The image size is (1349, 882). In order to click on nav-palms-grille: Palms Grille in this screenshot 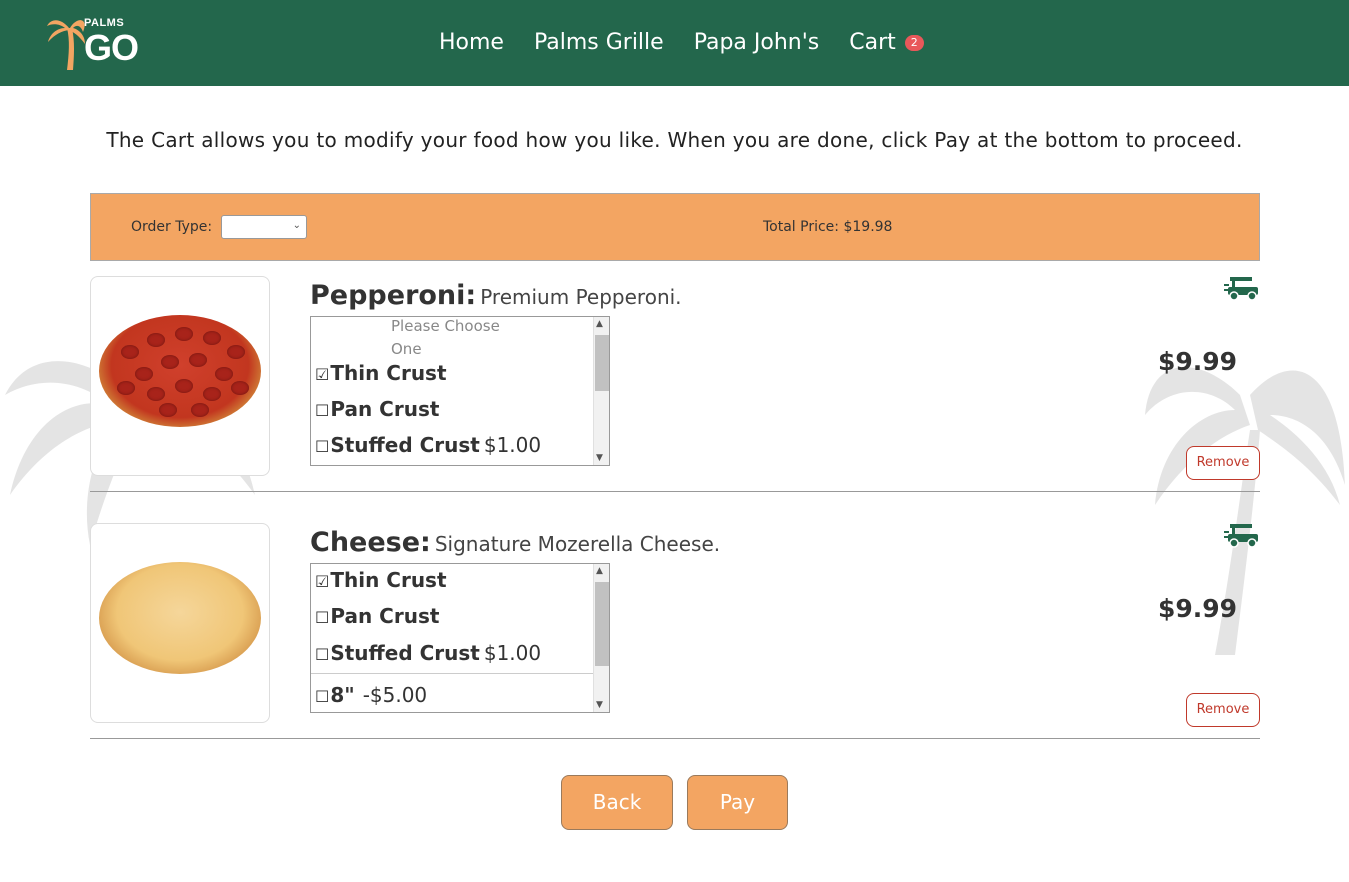, I will do `click(599, 43)`.